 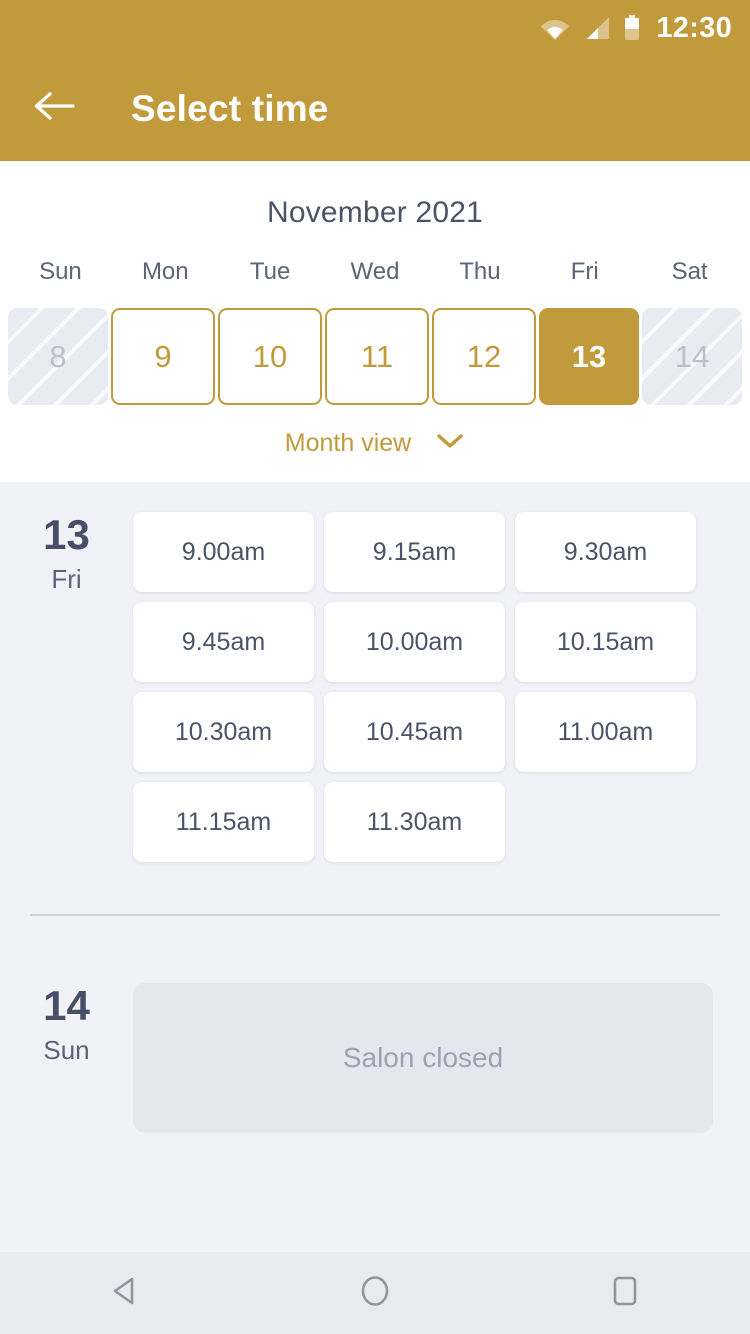 What do you see at coordinates (605, 642) in the screenshot?
I see `time-slot: 10.15am` at bounding box center [605, 642].